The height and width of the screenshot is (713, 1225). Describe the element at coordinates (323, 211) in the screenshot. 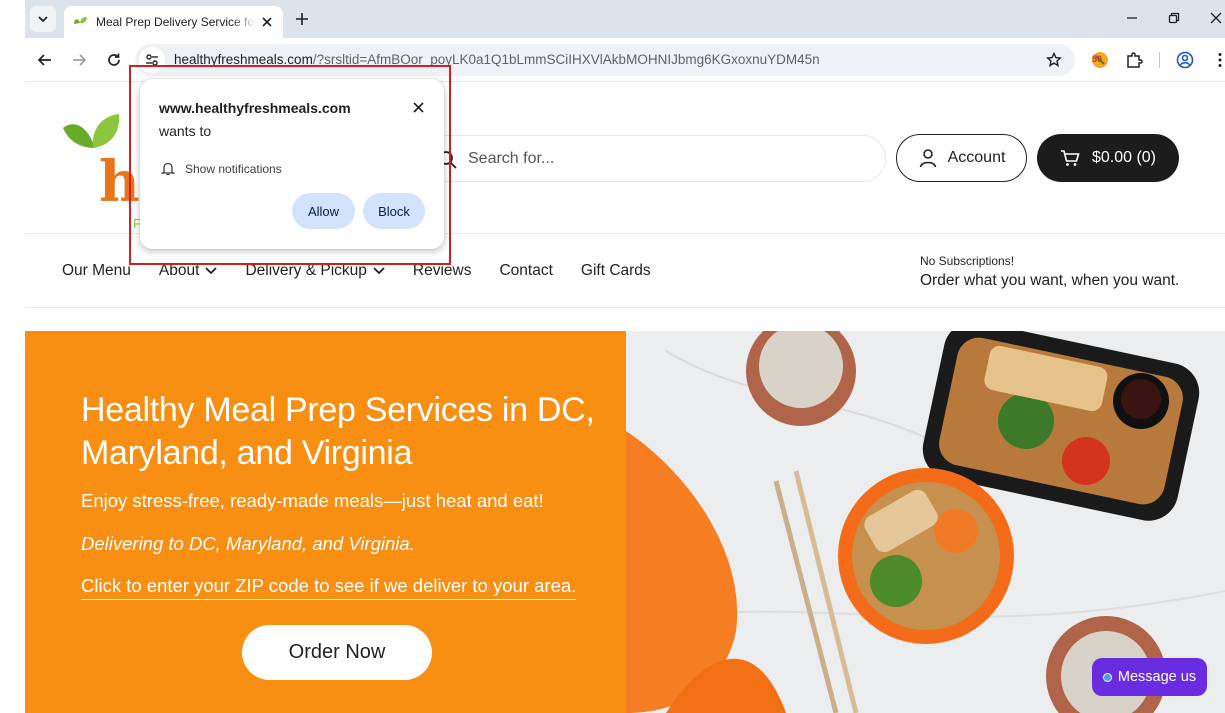

I see `allow-button: Allow` at that location.